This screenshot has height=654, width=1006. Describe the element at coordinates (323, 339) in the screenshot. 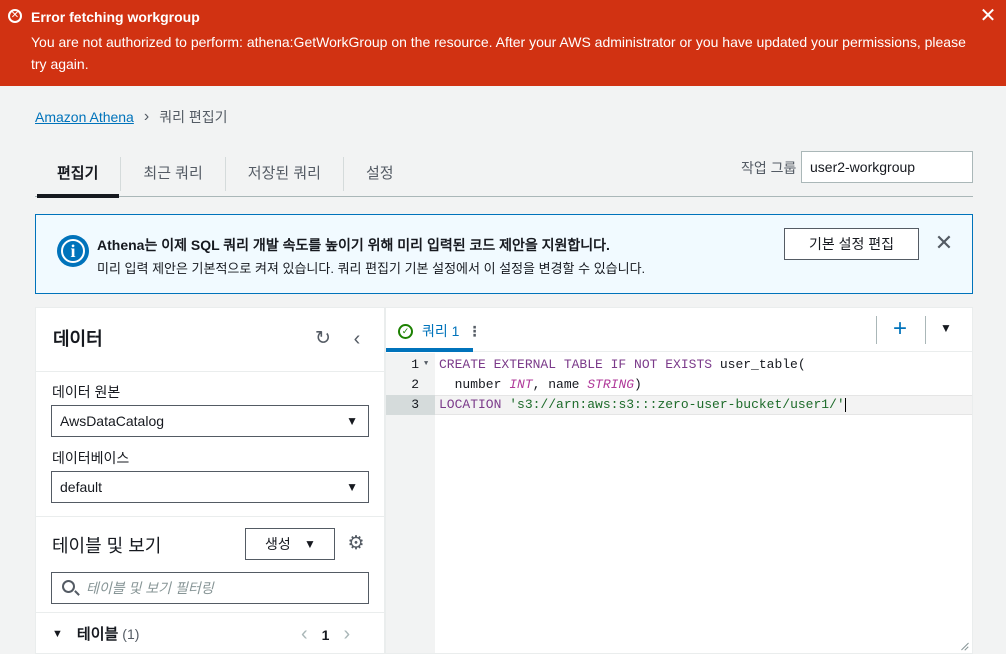

I see `refresh-icon: ↻` at that location.